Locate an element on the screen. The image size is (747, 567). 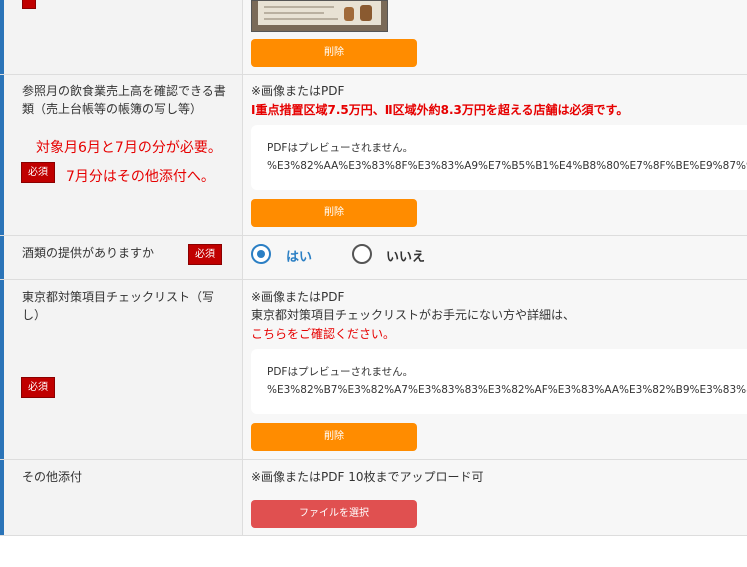
annotation-note-2: 7月分はその他添付へ。 is located at coordinates (140, 177).